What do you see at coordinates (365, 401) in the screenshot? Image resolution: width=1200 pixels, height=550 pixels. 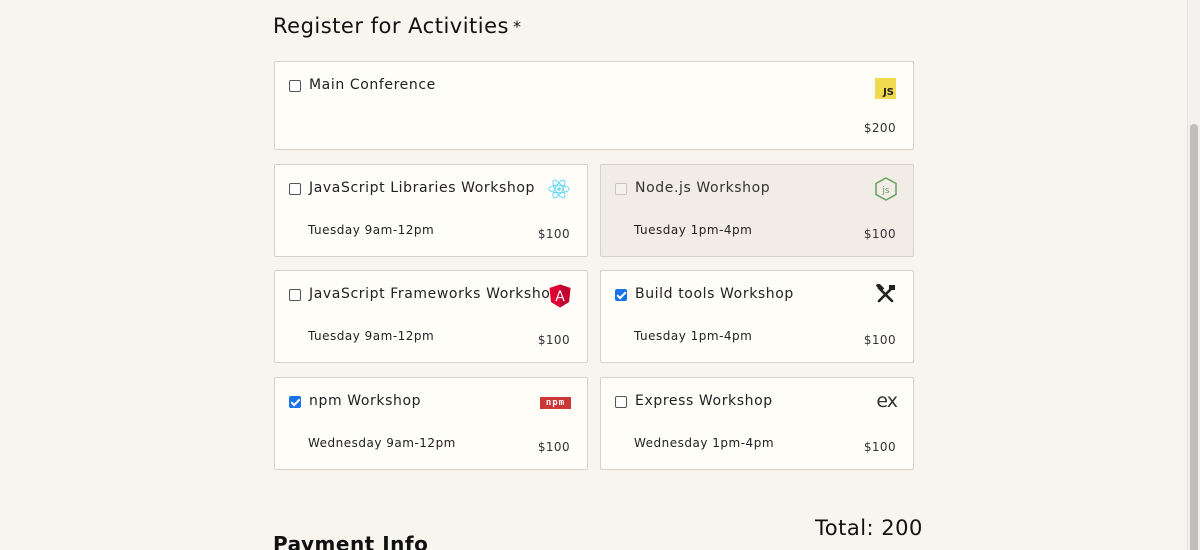 I see `activity-title: npm Workshop` at bounding box center [365, 401].